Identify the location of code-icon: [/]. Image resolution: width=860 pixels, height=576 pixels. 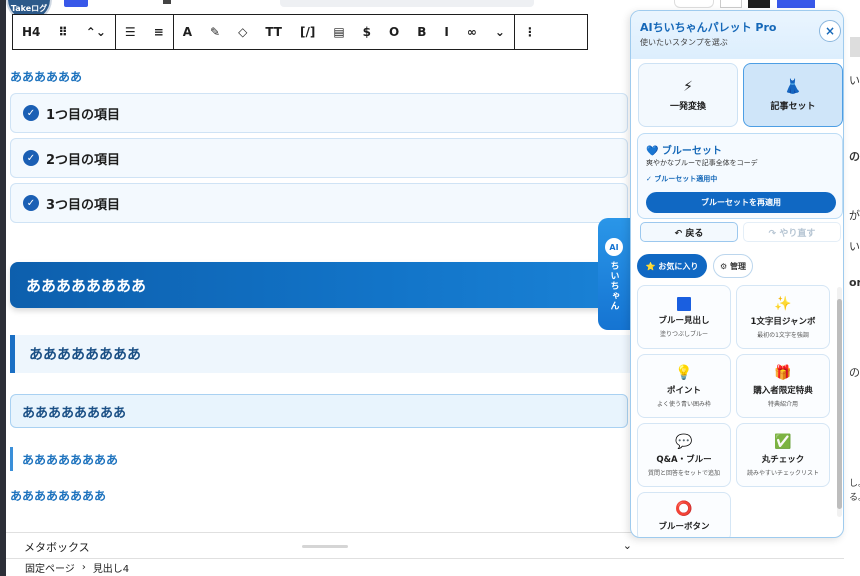
(307, 32).